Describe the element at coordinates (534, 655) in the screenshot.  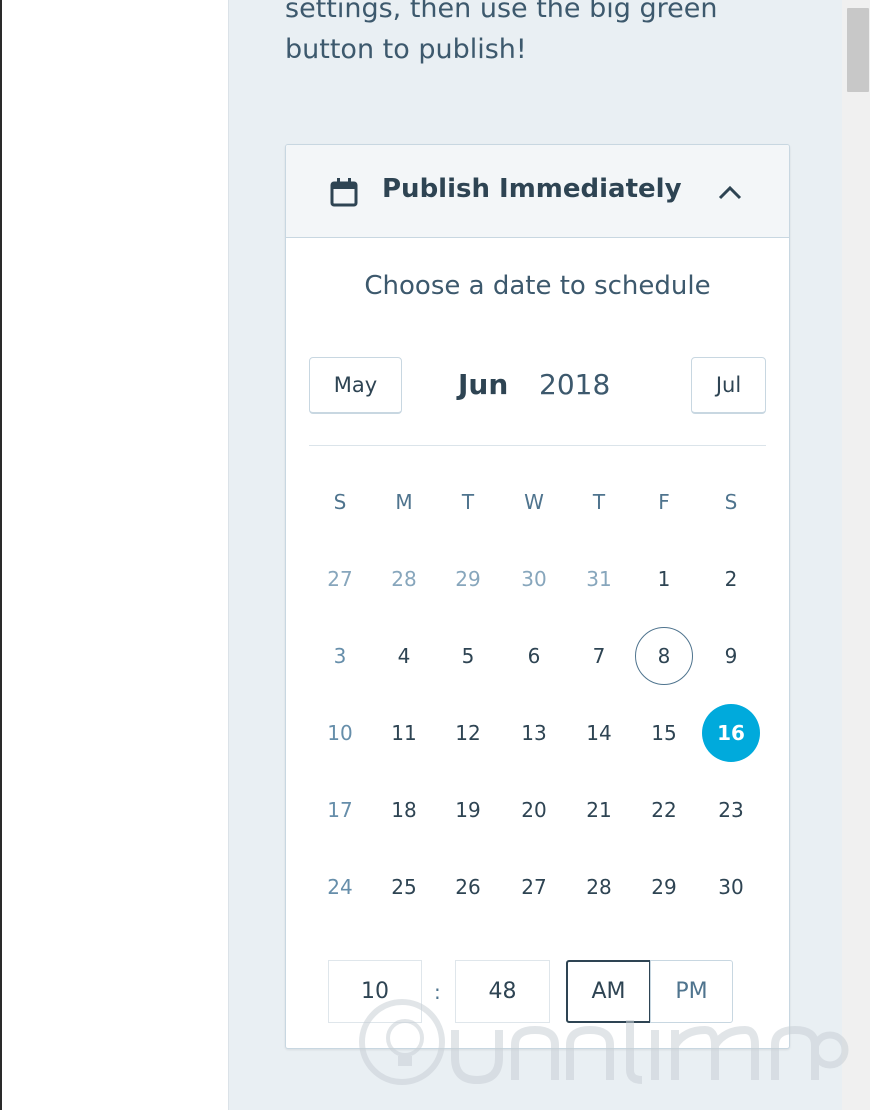
I see `calendar-day: 6` at that location.